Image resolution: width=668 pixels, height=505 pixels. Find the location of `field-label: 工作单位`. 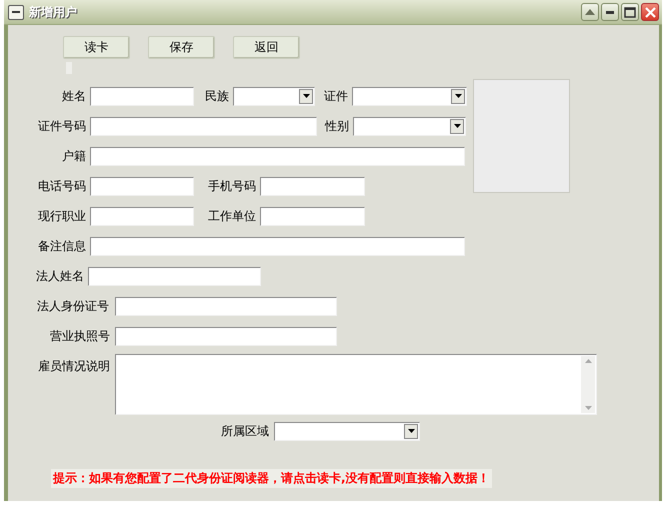

field-label: 工作单位 is located at coordinates (231, 216).